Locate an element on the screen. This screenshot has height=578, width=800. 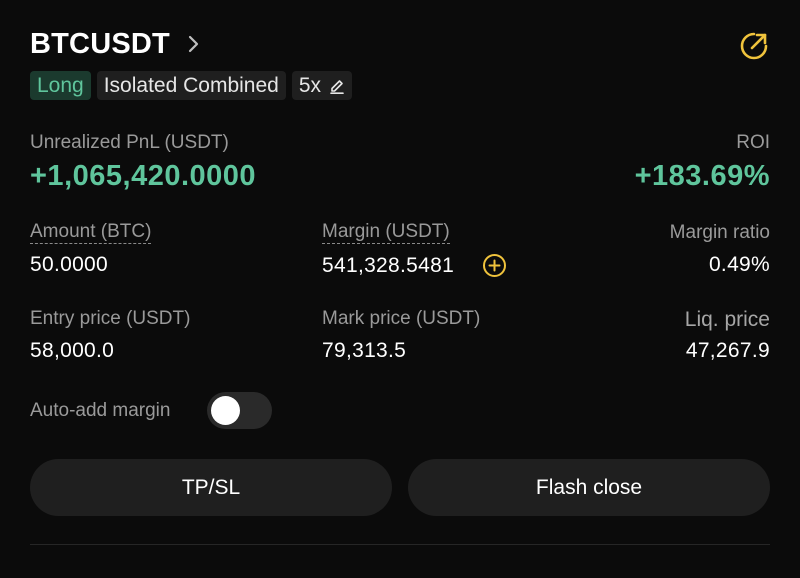
auto-add-margin-toggle is located at coordinates (239, 410).